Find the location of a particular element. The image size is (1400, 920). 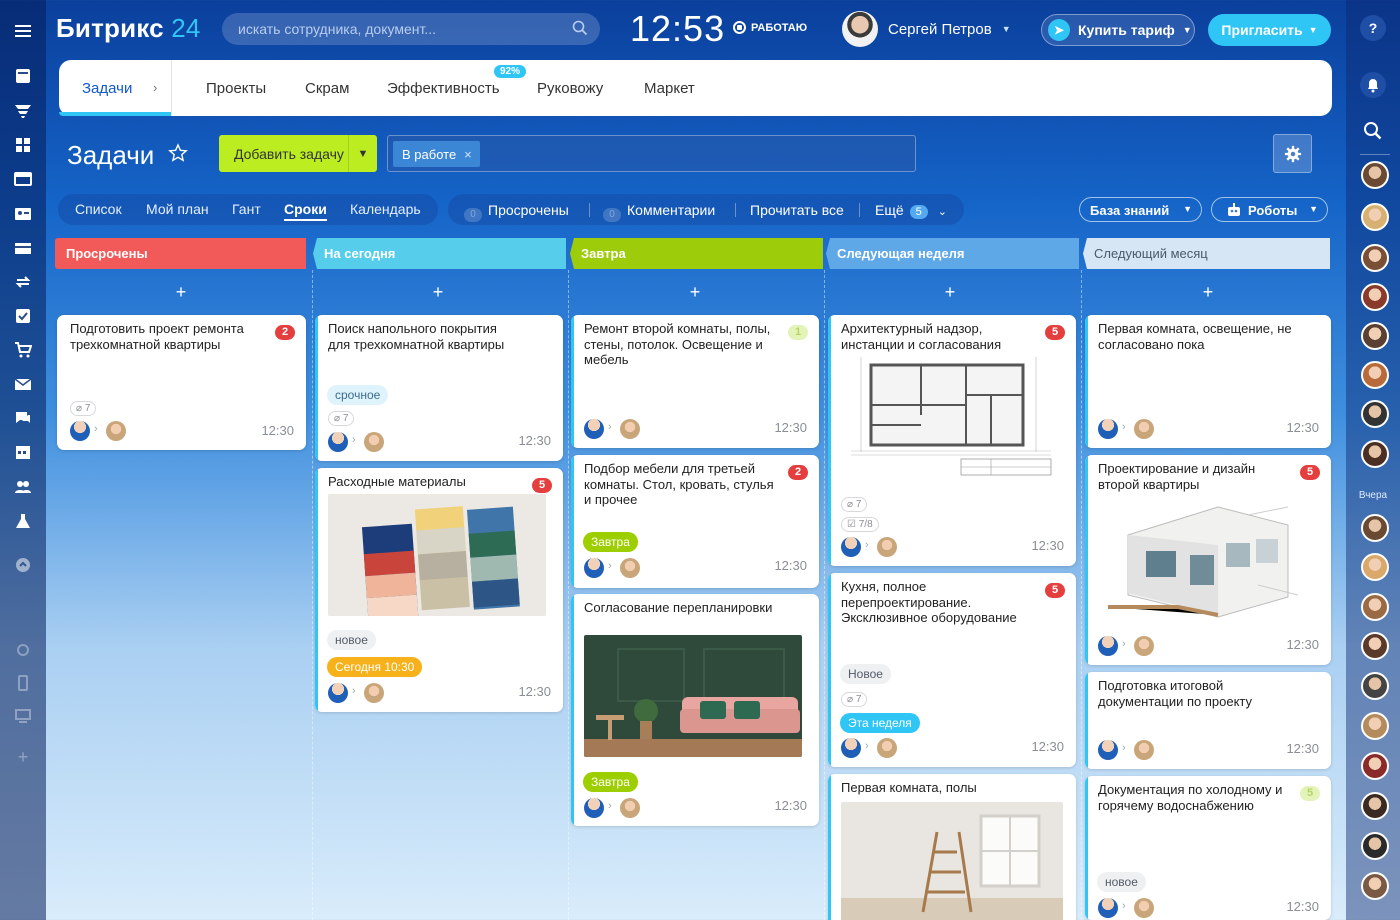

task-tag: новое is located at coordinates (351, 640).